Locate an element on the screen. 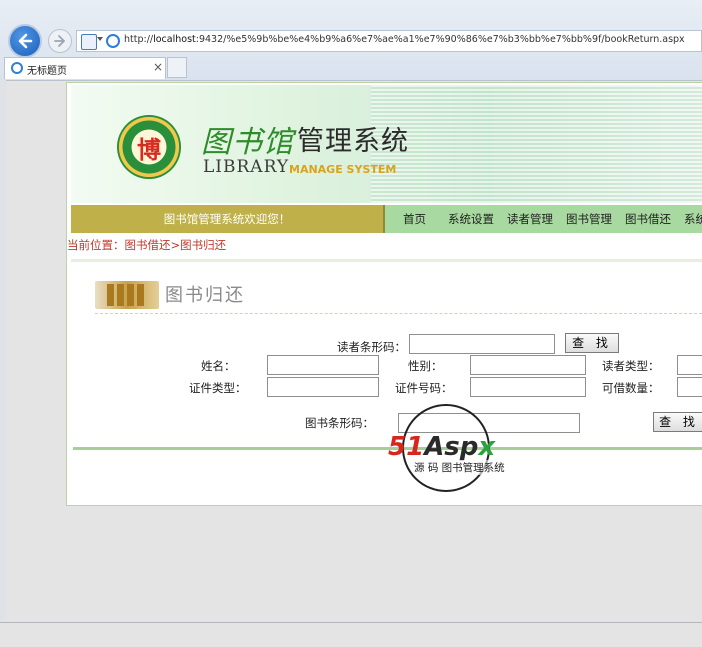 Image resolution: width=702 pixels, height=647 pixels. nav-item-system-settings: 系统设置 is located at coordinates (471, 219).